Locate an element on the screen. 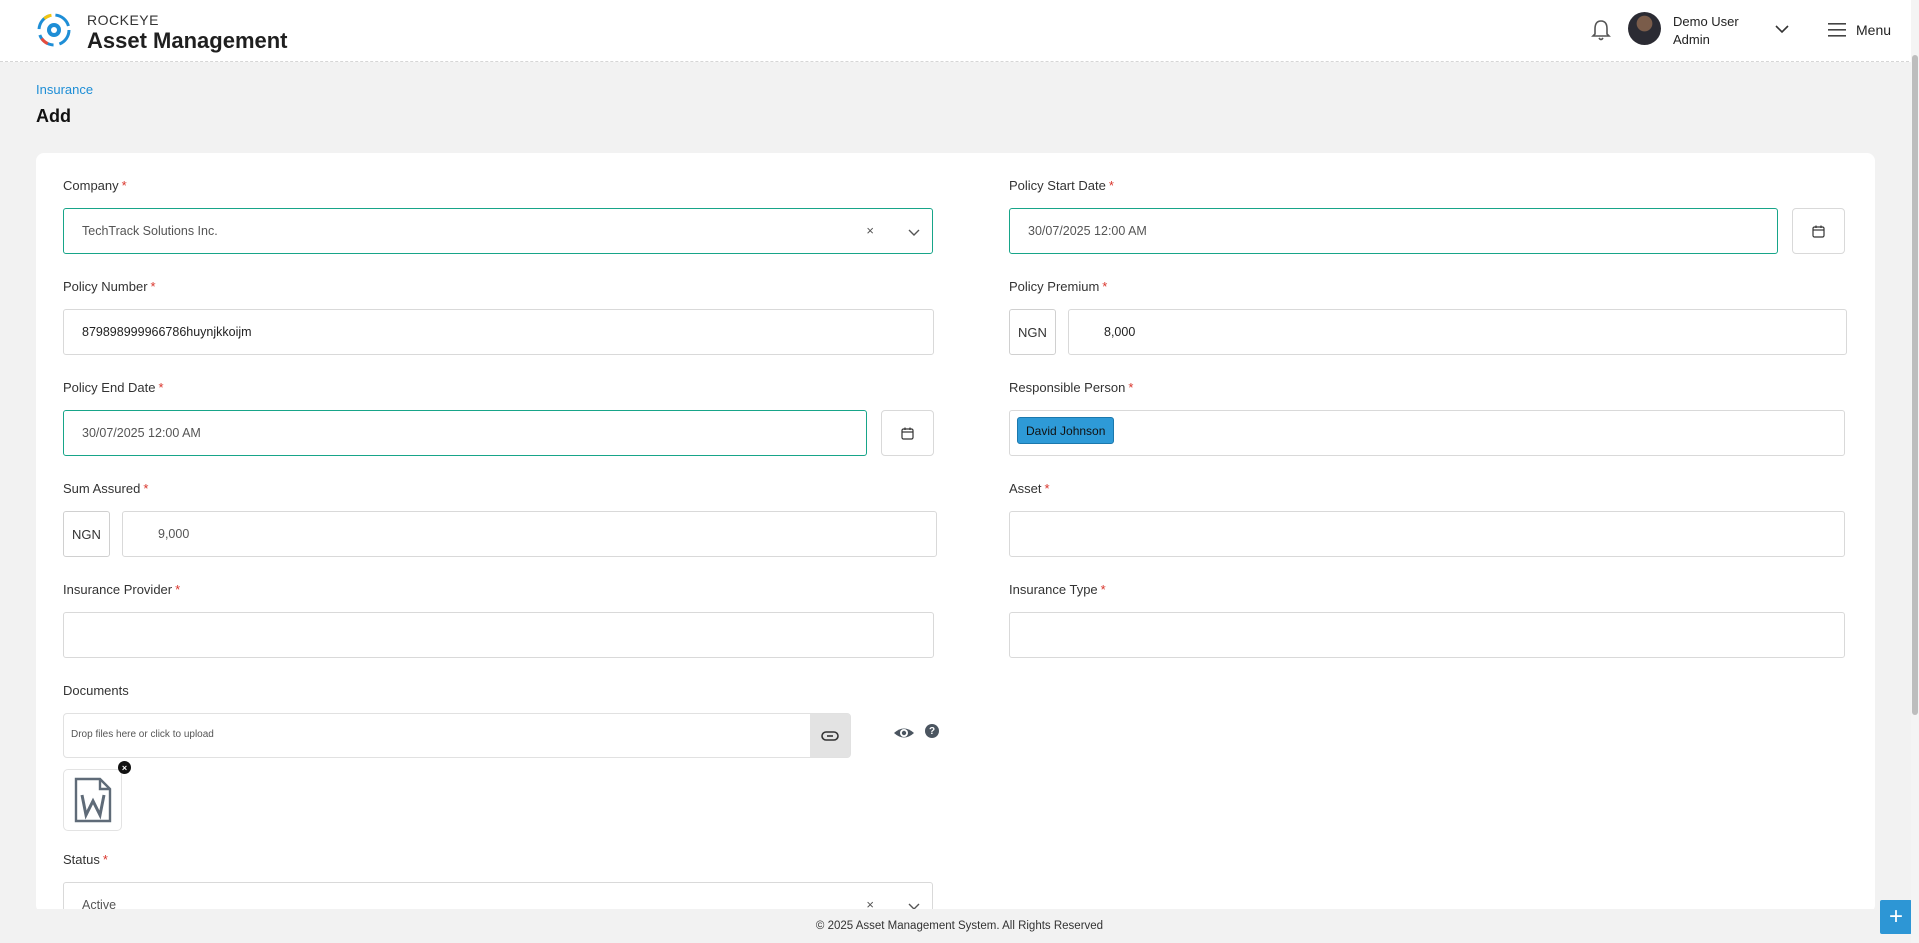 Image resolution: width=1919 pixels, height=943 pixels. user-name: Demo User is located at coordinates (1706, 21).